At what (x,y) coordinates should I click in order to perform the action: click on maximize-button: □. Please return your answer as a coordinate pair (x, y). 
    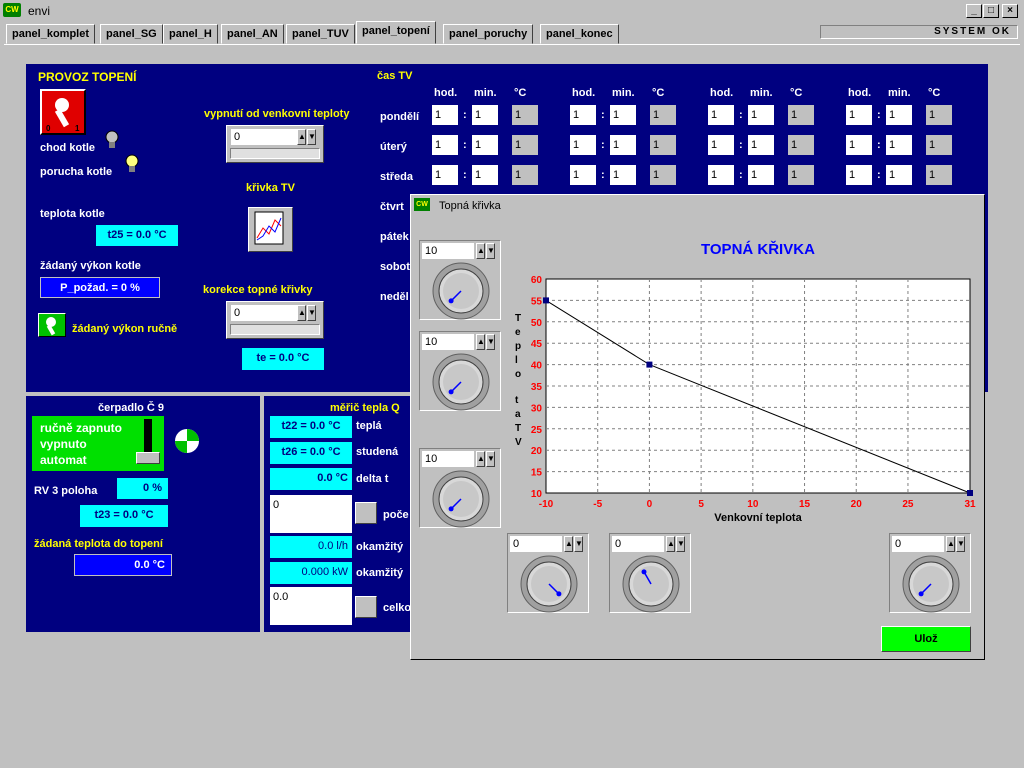
    Looking at the image, I should click on (991, 11).